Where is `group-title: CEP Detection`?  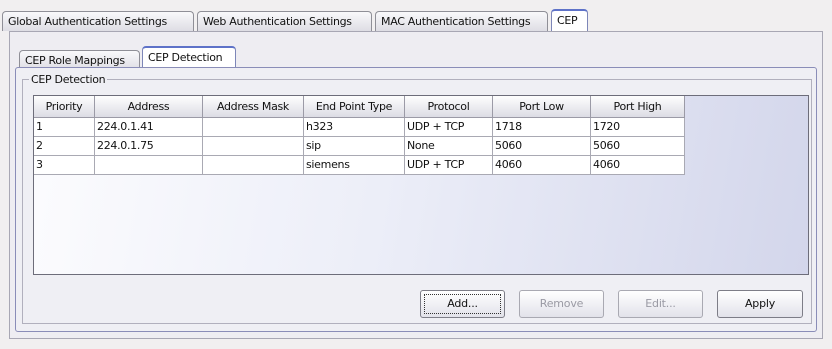
group-title: CEP Detection is located at coordinates (68, 79).